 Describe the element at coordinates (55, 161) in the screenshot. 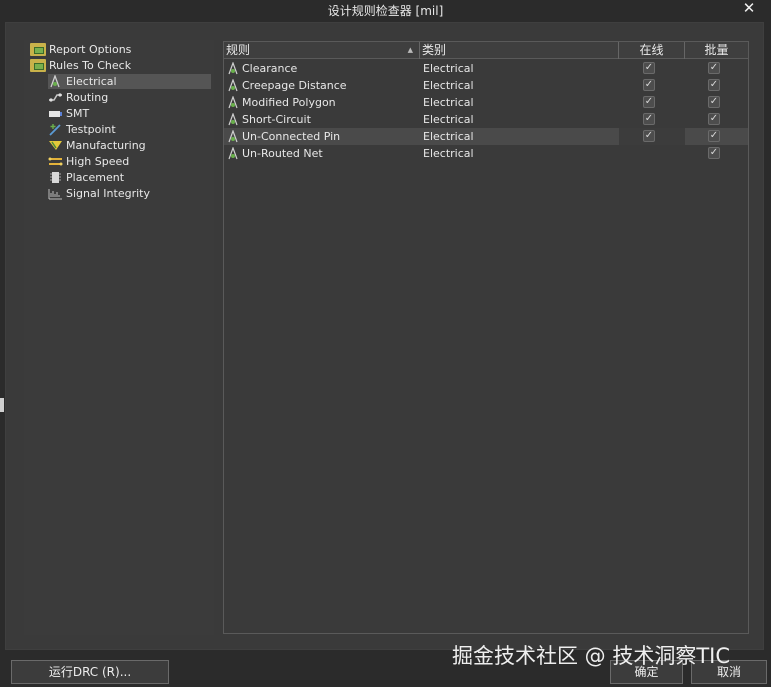

I see `high-speed-icon` at that location.